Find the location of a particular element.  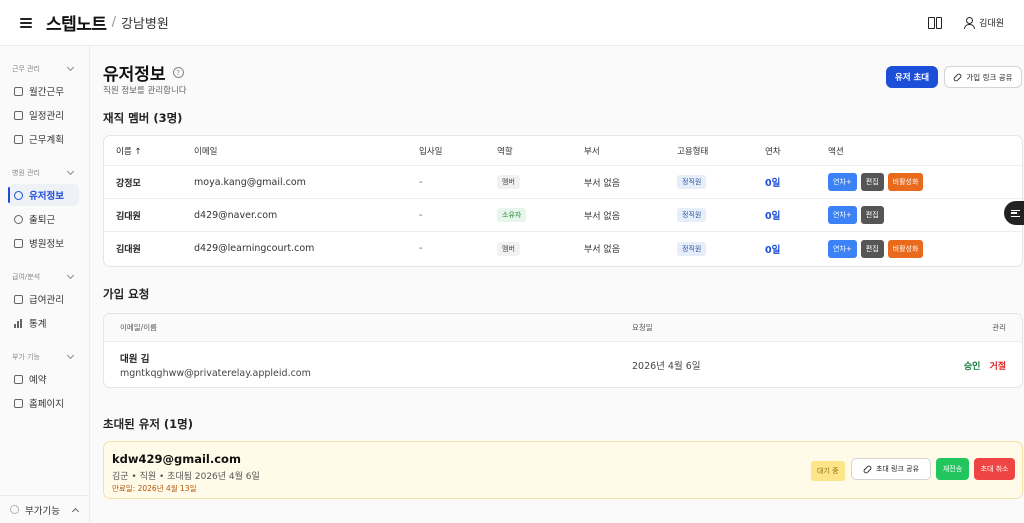

invited-expiry: 만료일: 2026년 4월 13일 is located at coordinates (154, 488).